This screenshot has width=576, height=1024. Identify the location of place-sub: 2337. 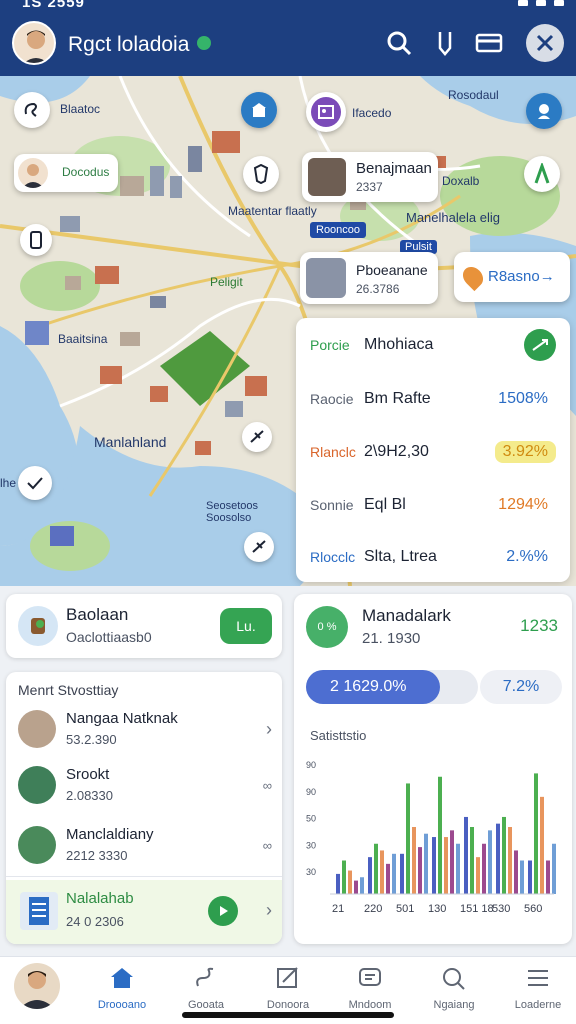
(369, 187).